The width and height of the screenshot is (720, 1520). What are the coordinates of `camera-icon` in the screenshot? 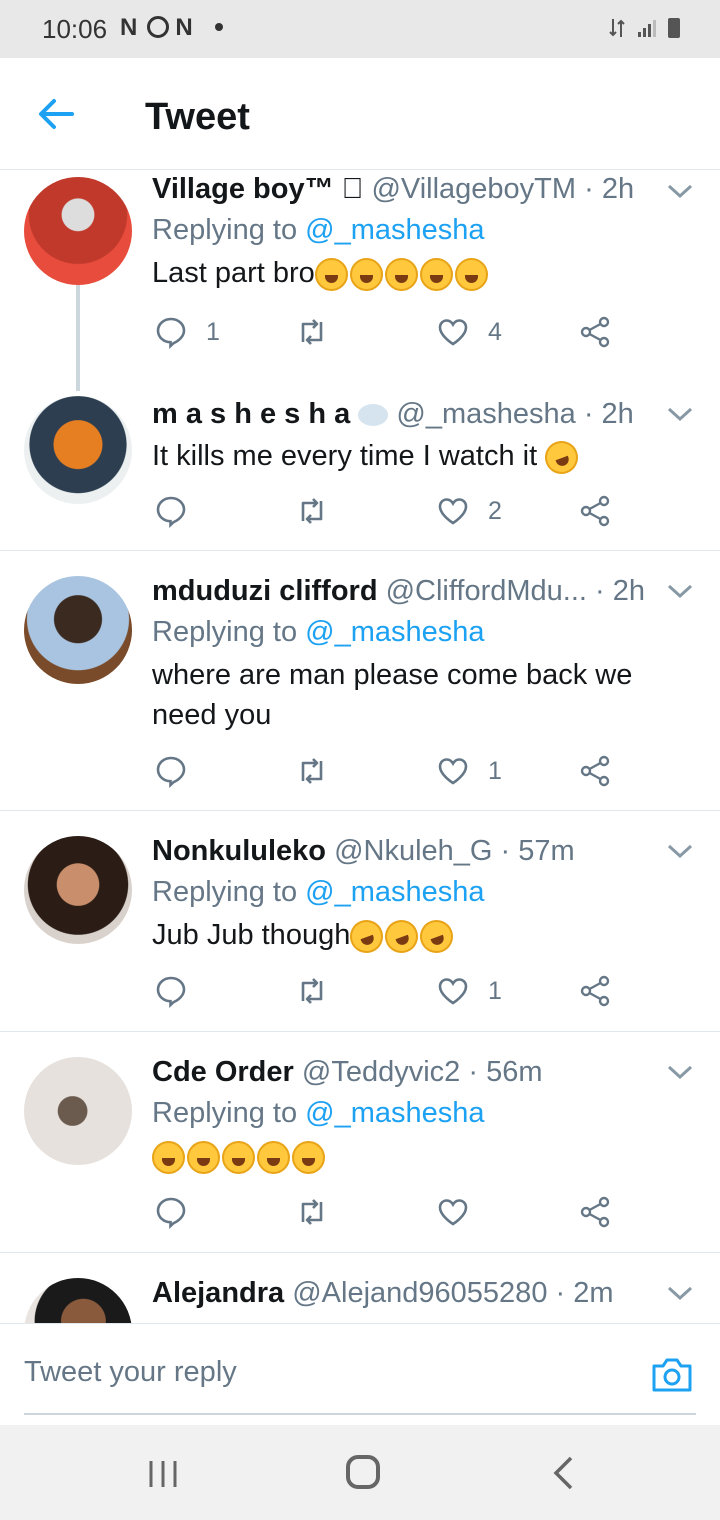 It's located at (672, 1374).